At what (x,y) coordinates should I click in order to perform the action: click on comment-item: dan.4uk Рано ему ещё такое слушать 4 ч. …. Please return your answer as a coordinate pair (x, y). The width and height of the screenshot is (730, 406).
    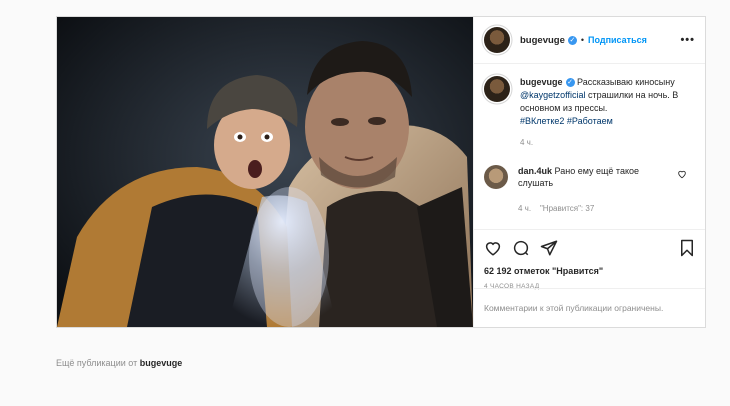
    Looking at the image, I should click on (589, 190).